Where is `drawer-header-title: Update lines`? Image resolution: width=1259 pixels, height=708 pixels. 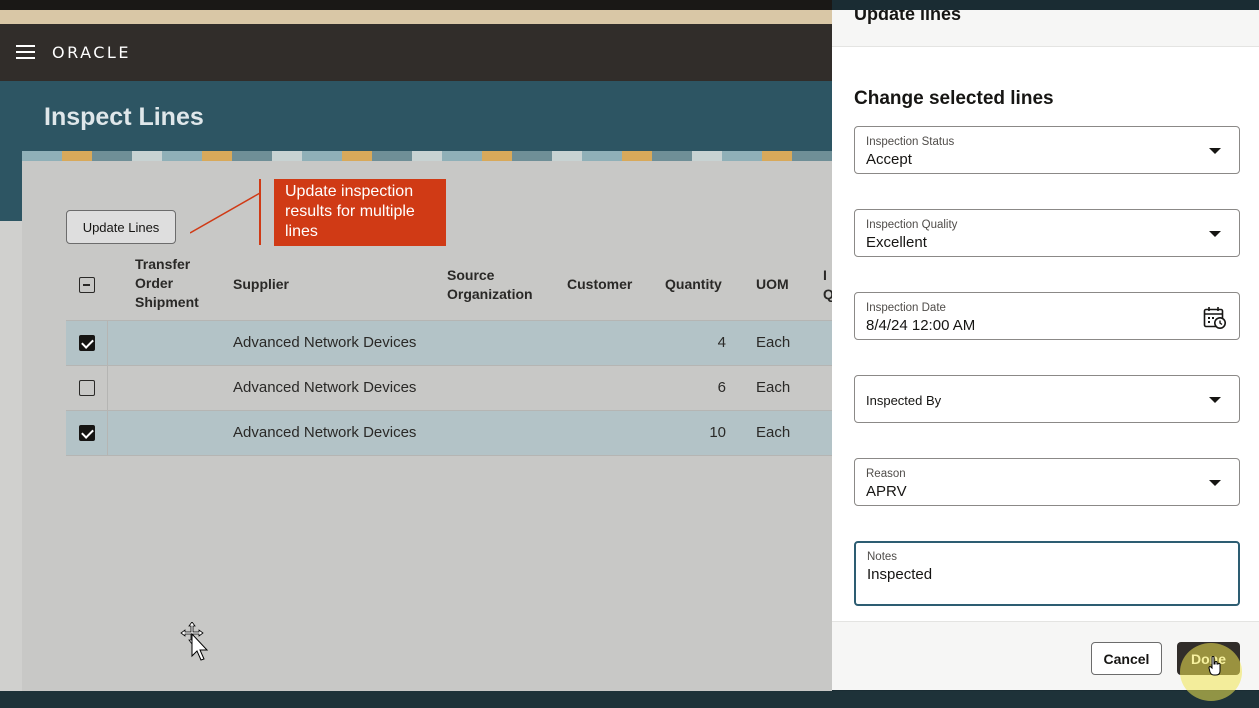 drawer-header-title: Update lines is located at coordinates (908, 17).